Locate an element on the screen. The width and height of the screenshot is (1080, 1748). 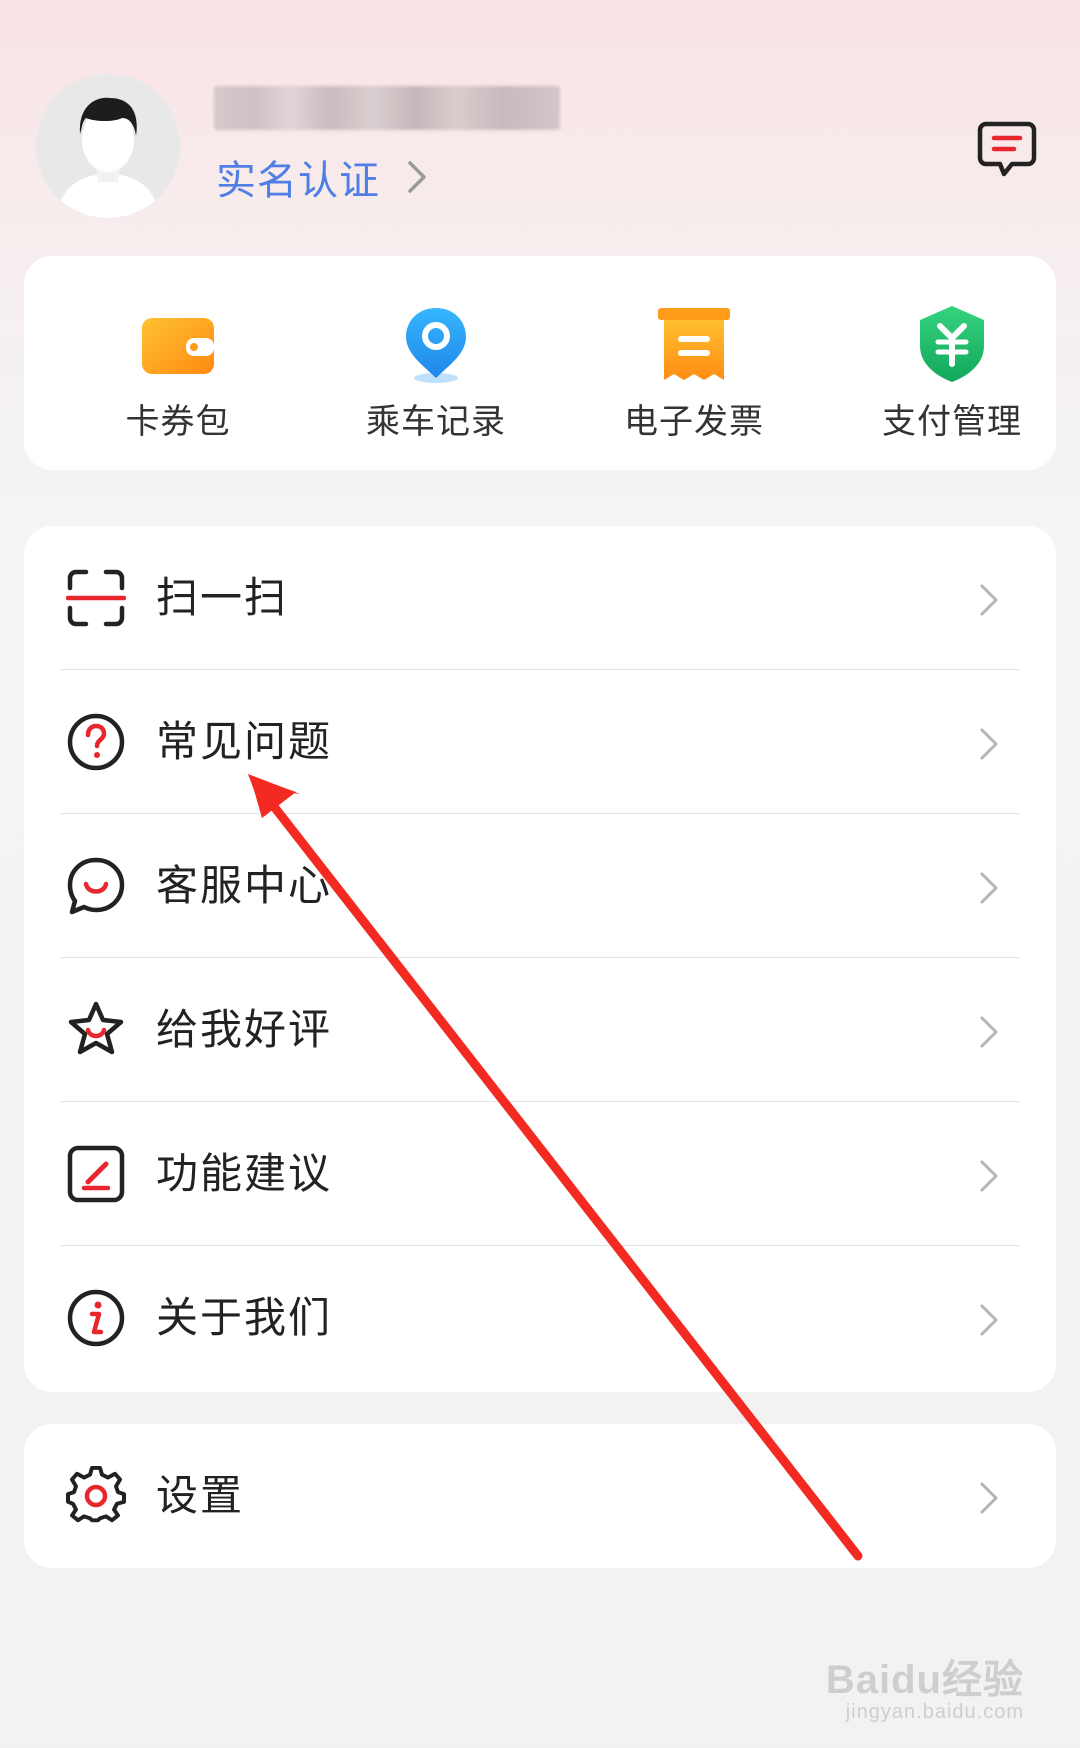
realname-verify-link: 实名认证 is located at coordinates (324, 177).